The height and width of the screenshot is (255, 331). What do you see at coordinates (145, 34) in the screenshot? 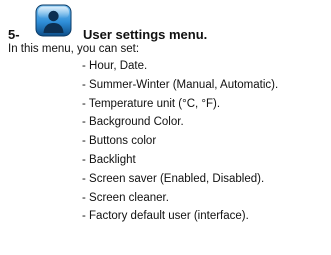
I see `section-title: User settings menu.` at bounding box center [145, 34].